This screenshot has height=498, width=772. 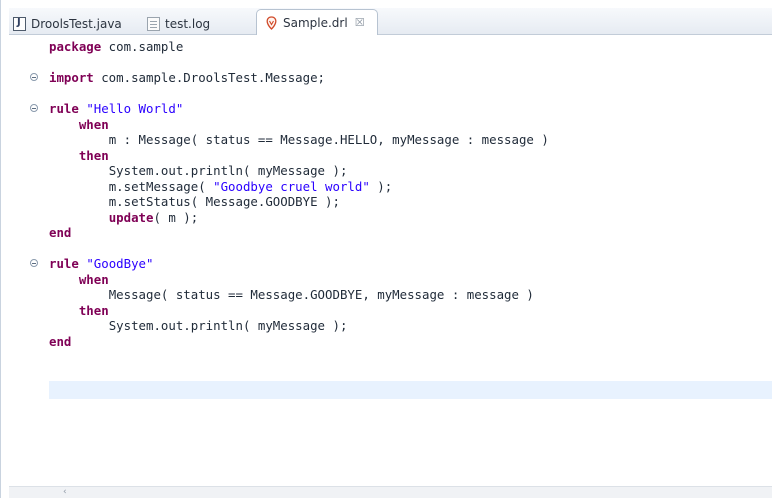 What do you see at coordinates (390, 492) in the screenshot?
I see `horizontal-scrollbar: ‹` at bounding box center [390, 492].